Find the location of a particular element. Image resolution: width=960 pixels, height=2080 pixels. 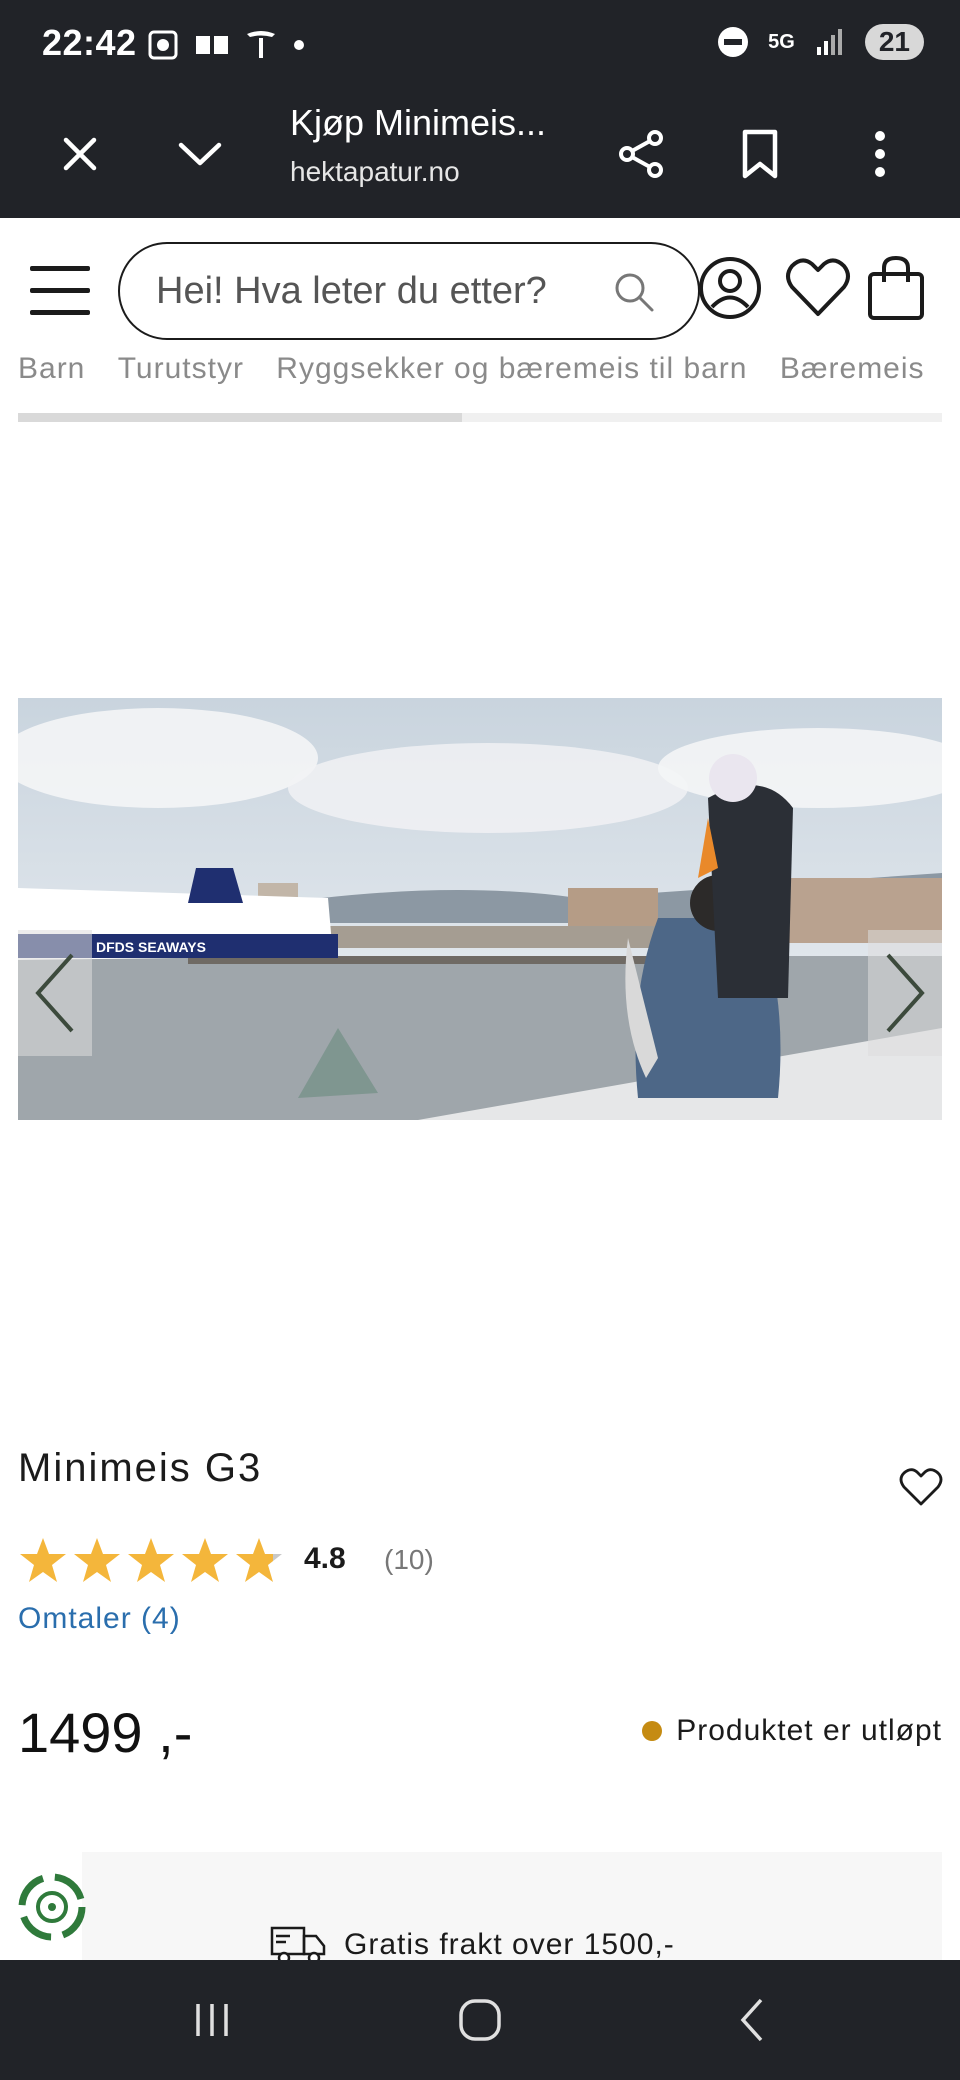

chevron-down-icon is located at coordinates (200, 154).